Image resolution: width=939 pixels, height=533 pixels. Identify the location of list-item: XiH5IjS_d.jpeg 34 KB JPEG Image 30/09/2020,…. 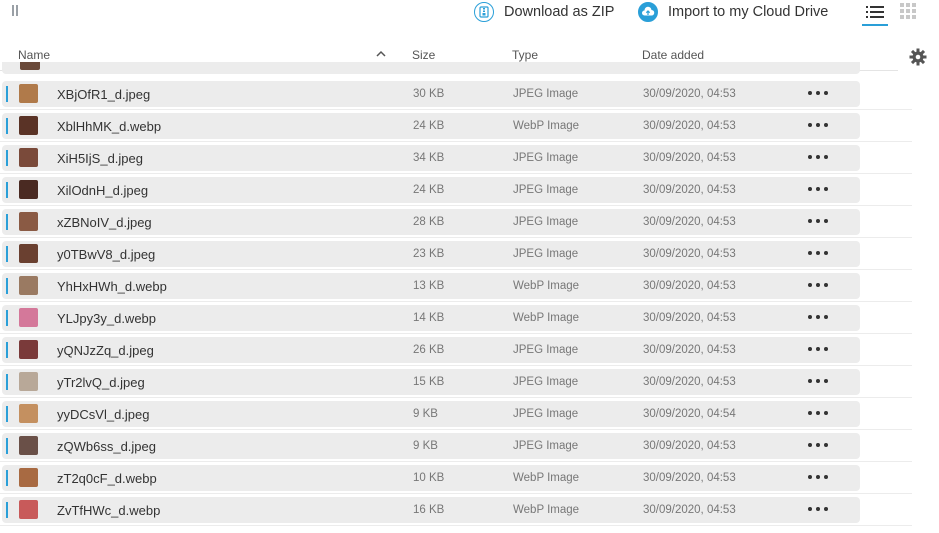
(456, 158).